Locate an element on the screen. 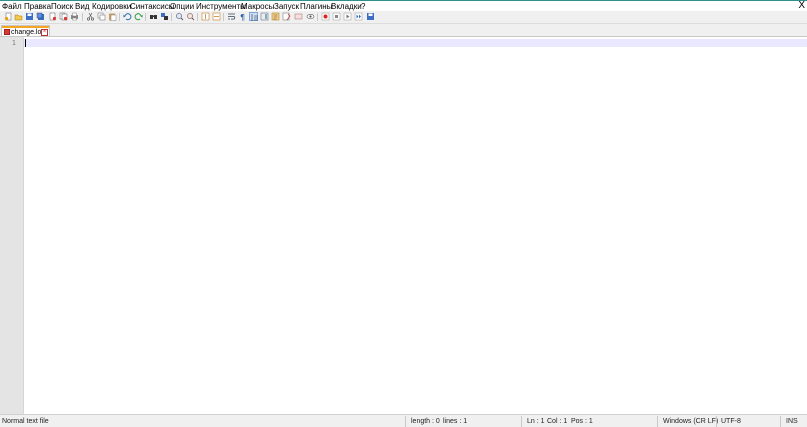 The width and height of the screenshot is (807, 427). show-all-chars-icon: ¶ is located at coordinates (242, 16).